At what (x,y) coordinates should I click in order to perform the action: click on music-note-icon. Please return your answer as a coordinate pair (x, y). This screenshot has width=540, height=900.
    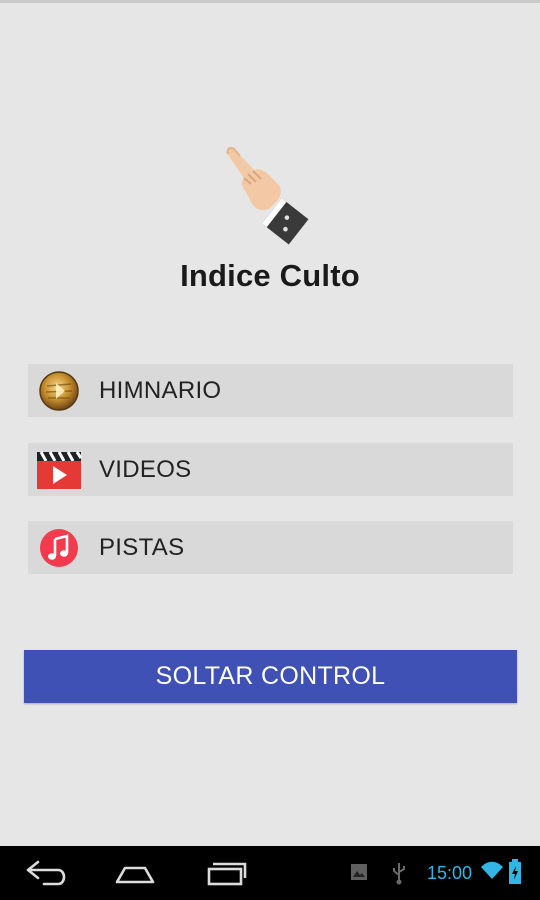
    Looking at the image, I should click on (59, 548).